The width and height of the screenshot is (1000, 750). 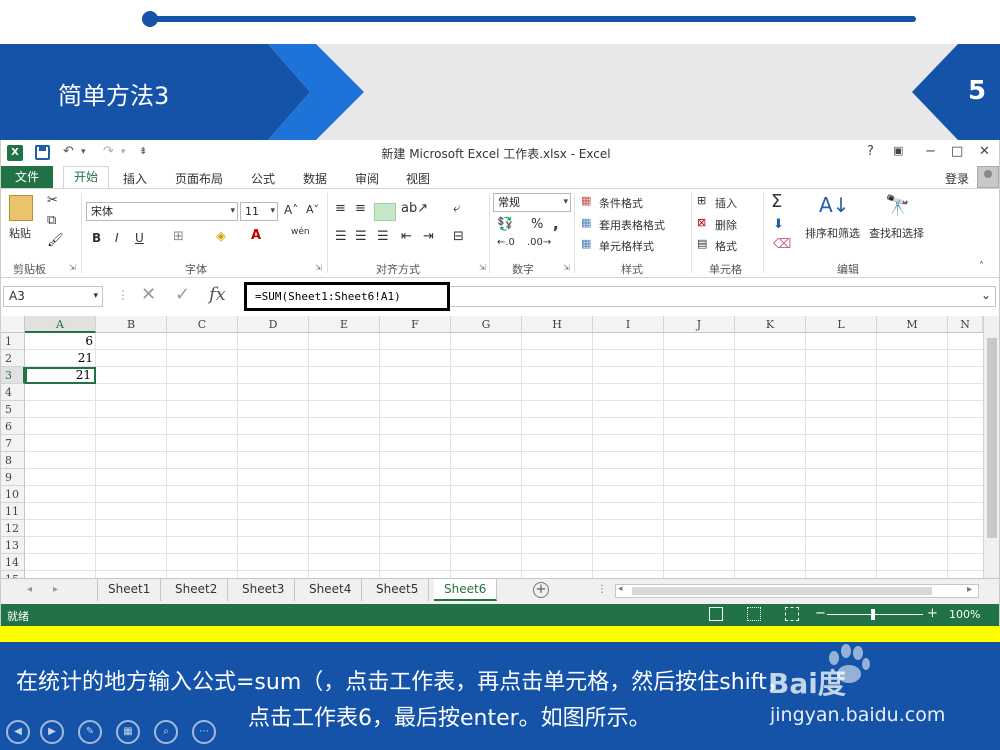 I want to click on row-header-8: 8, so click(x=13, y=460).